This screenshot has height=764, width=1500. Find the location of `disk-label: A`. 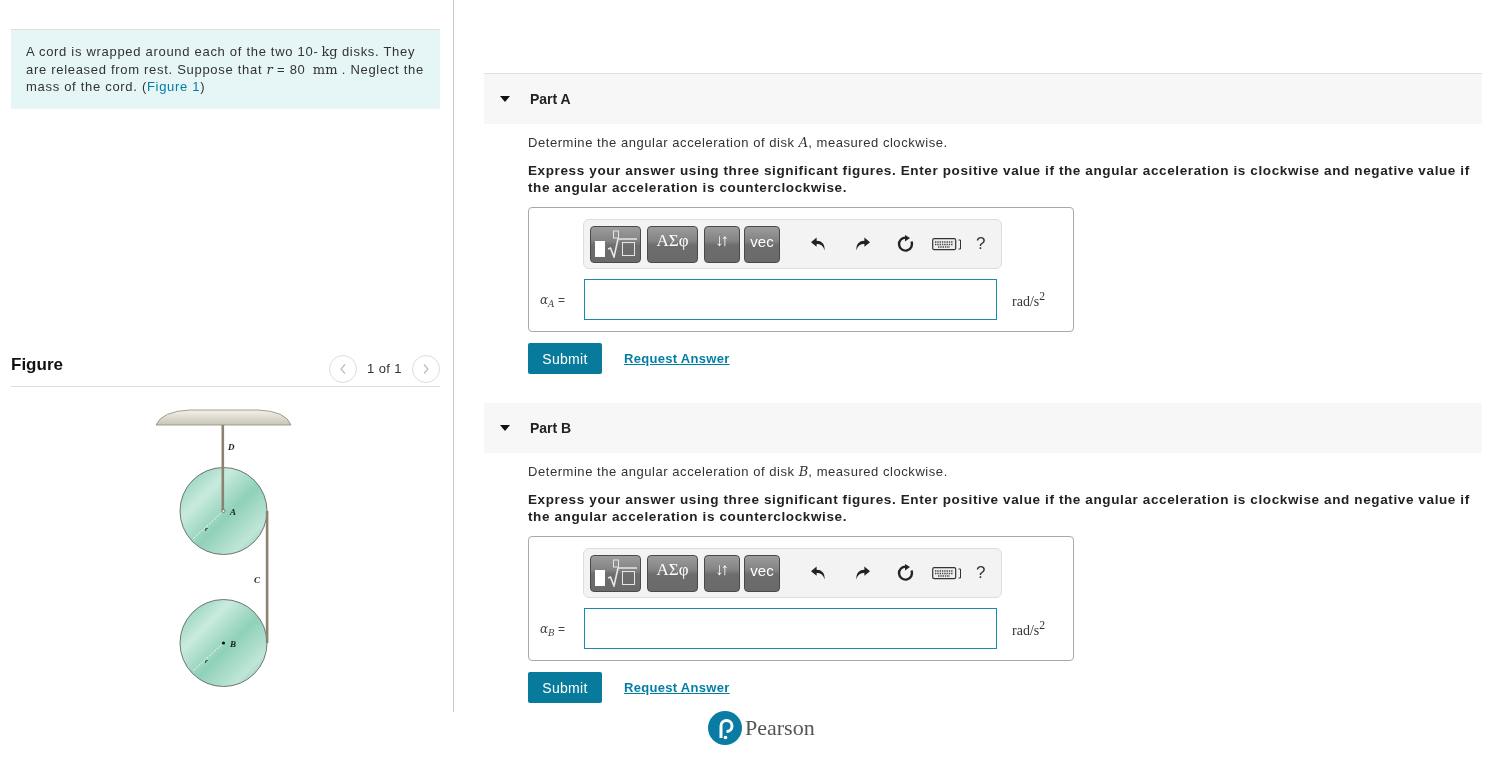

disk-label: A is located at coordinates (233, 511).